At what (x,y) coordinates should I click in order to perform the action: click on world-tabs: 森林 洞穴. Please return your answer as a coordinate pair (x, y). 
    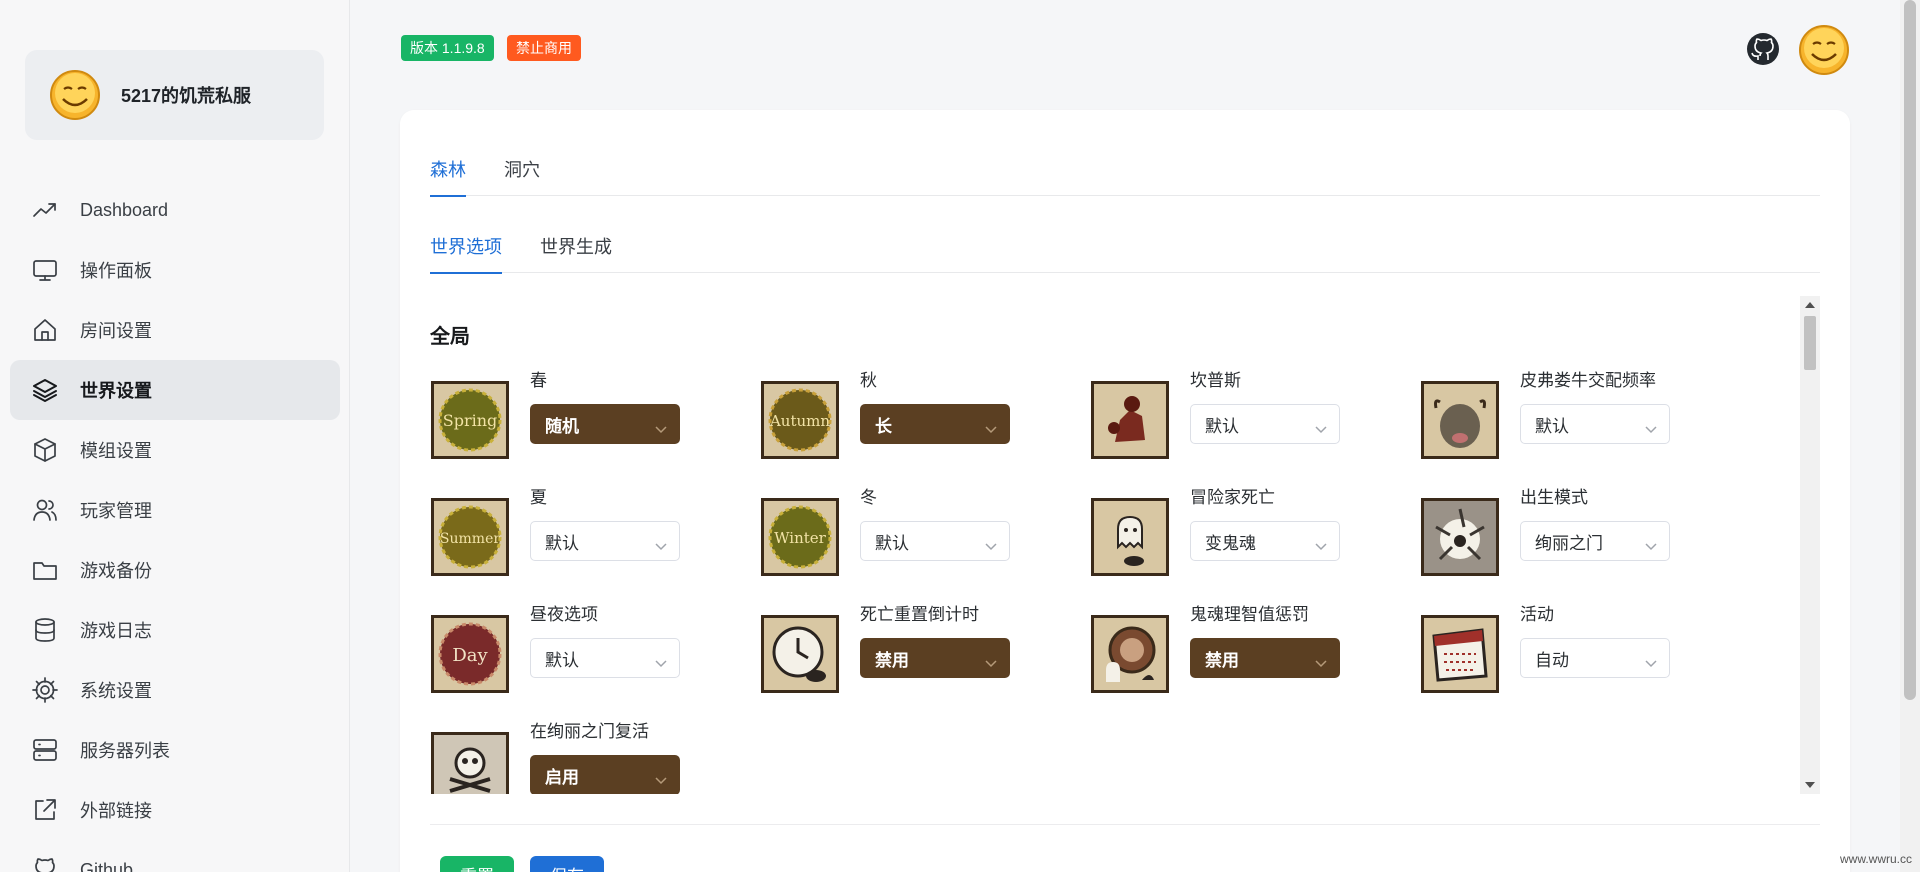
    Looking at the image, I should click on (1125, 172).